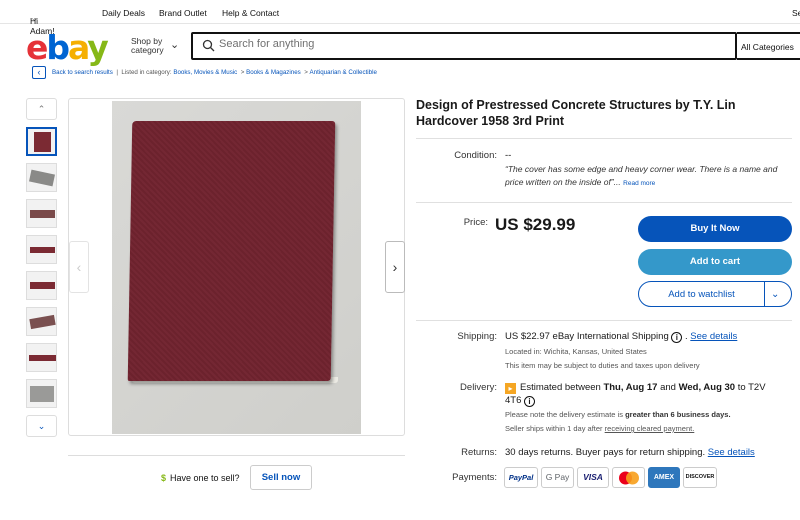 This screenshot has width=800, height=520. Describe the element at coordinates (39, 72) in the screenshot. I see `back-arrow-icon: ‹` at that location.